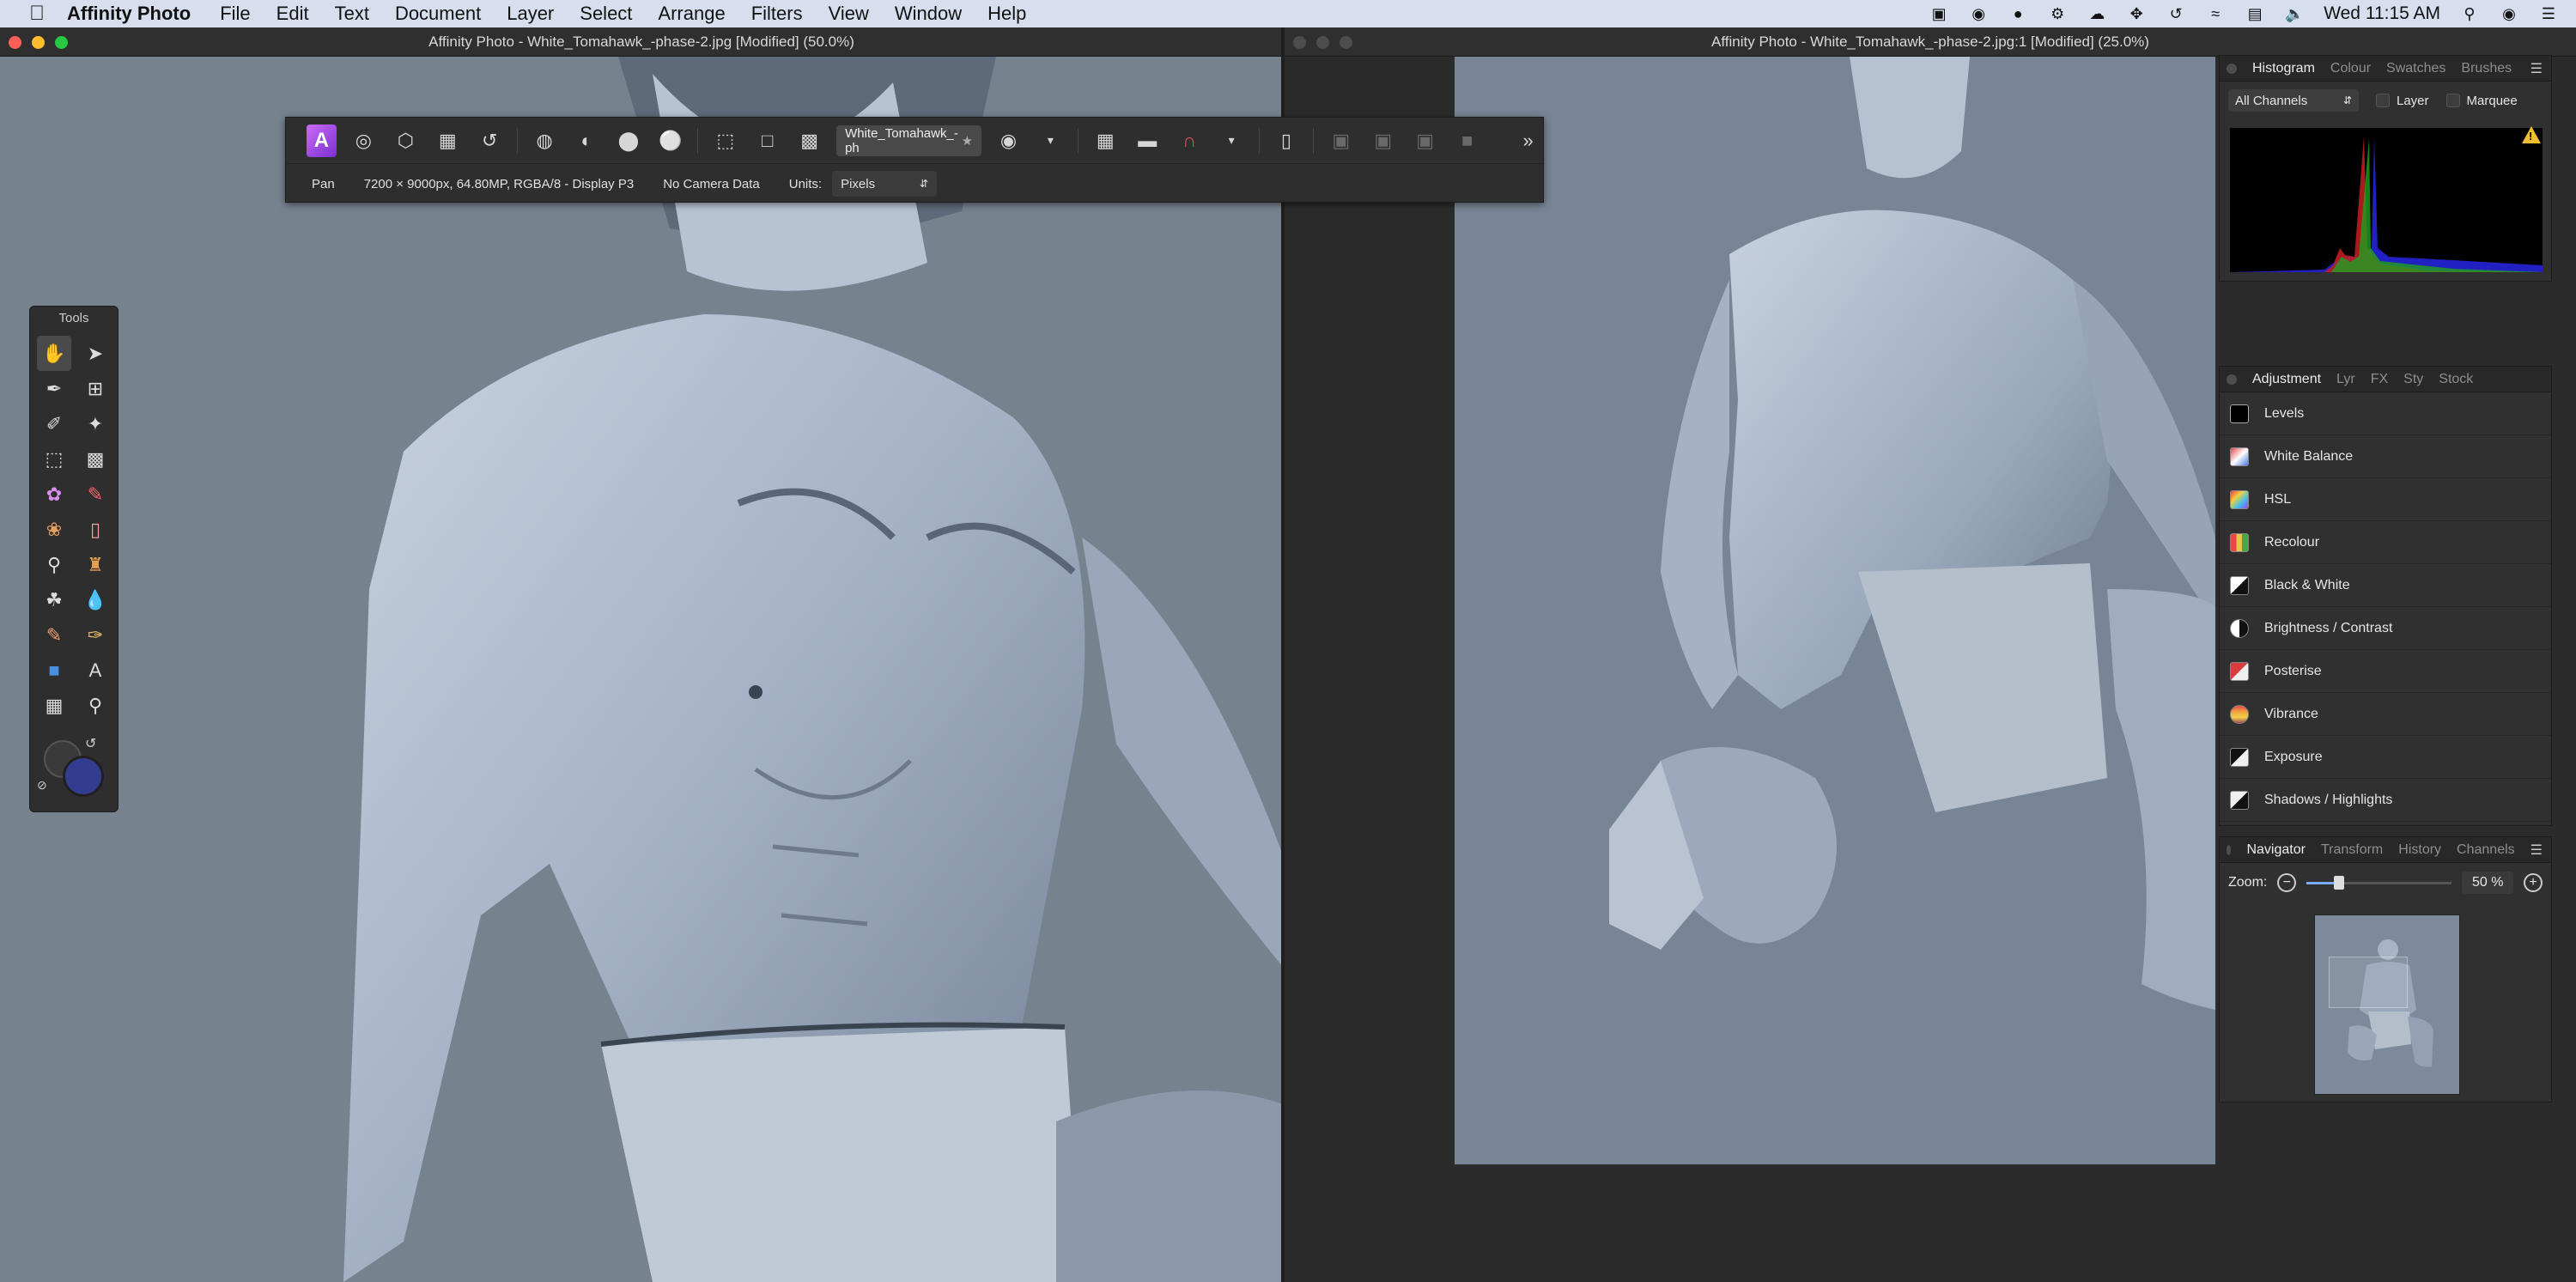 The height and width of the screenshot is (1282, 2576). Describe the element at coordinates (54, 599) in the screenshot. I see `smudge-tool-icon: ☘` at that location.